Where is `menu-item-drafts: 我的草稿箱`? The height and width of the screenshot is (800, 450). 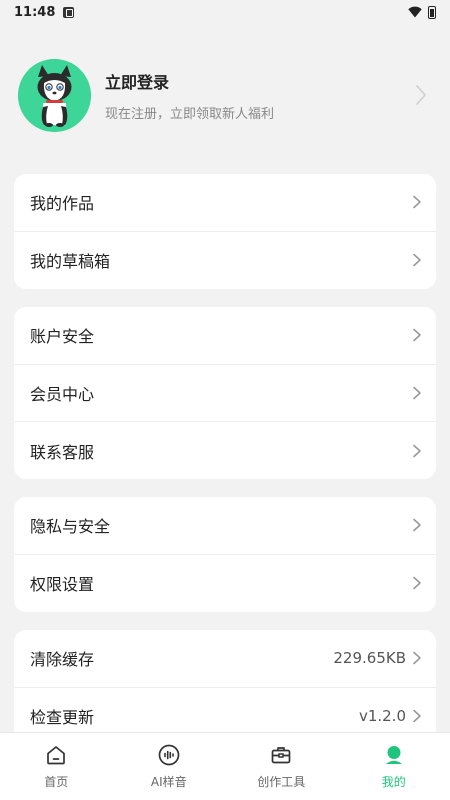 menu-item-drafts: 我的草稿箱 is located at coordinates (225, 261).